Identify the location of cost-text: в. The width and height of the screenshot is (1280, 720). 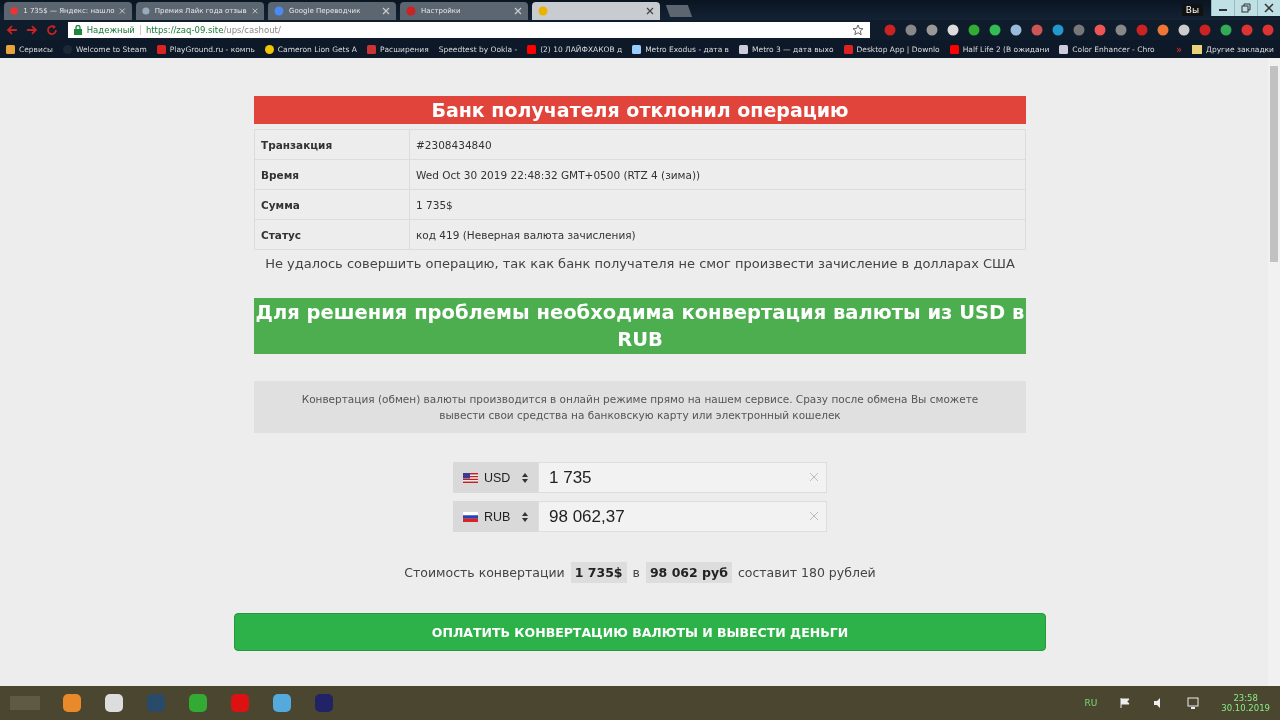
(636, 572).